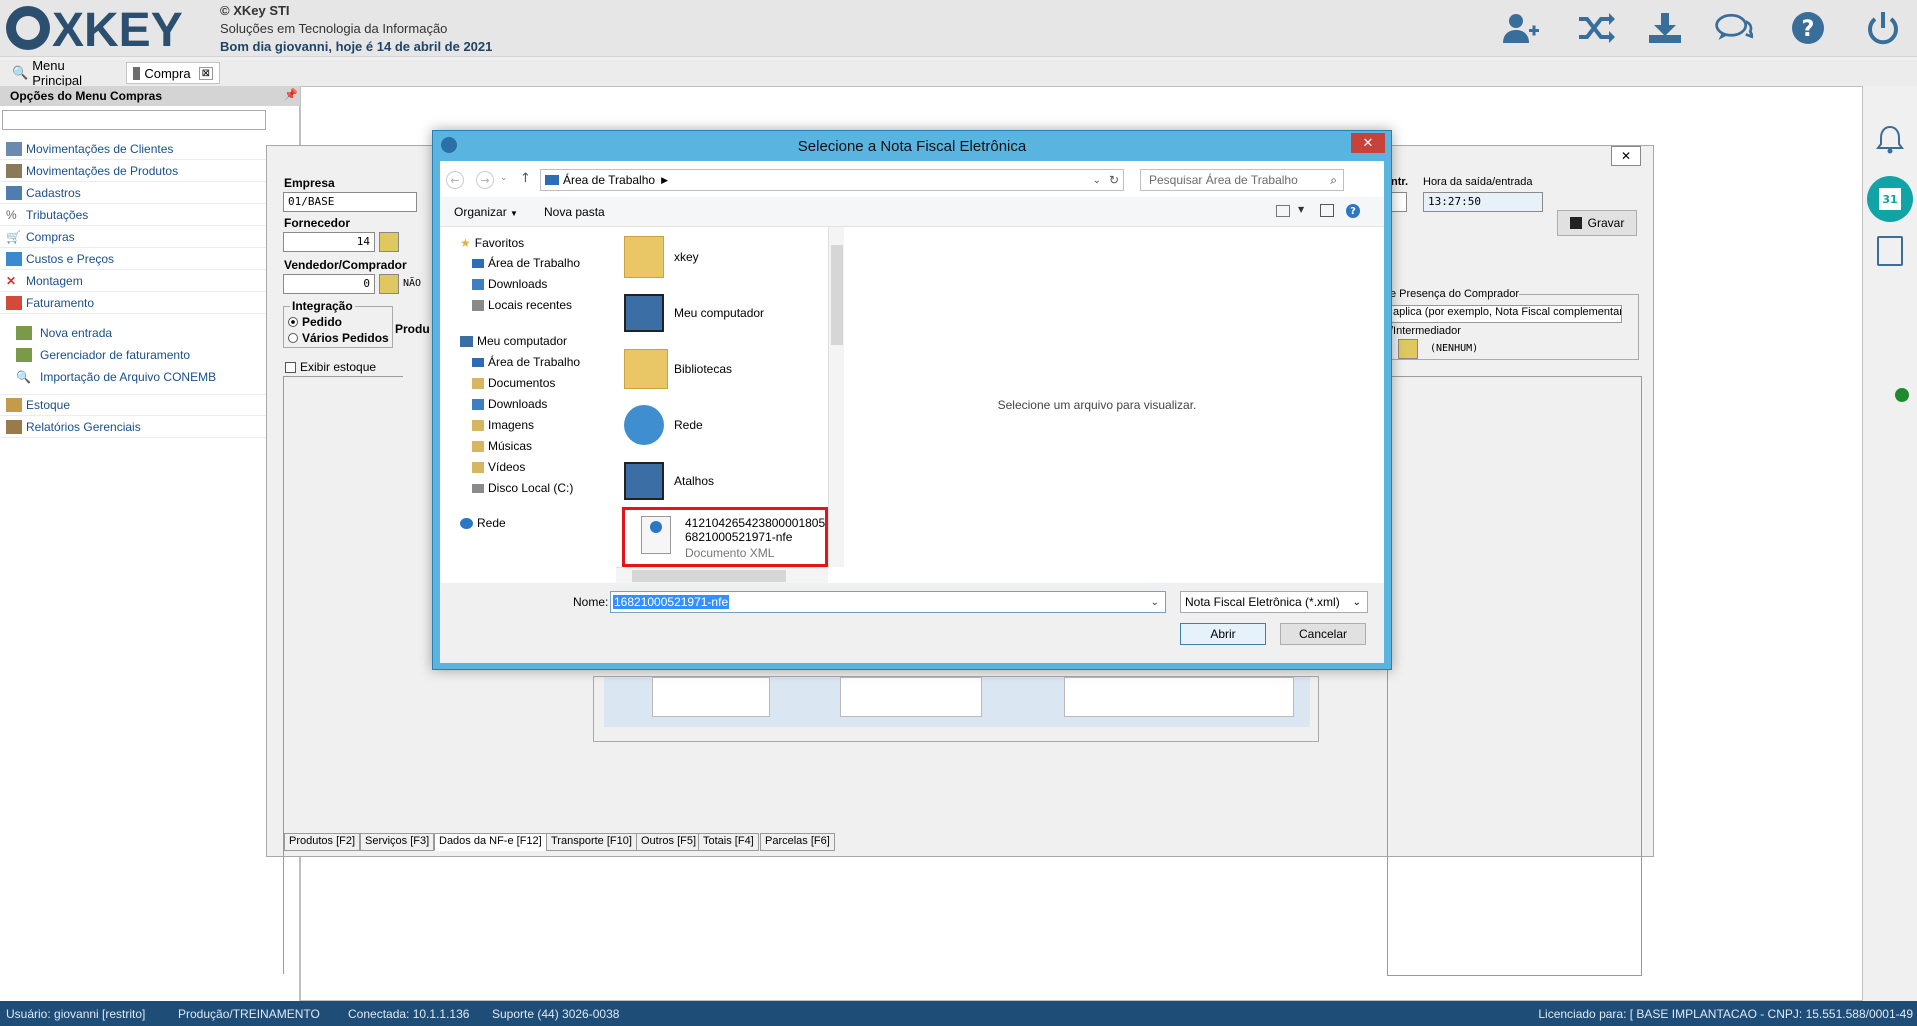  What do you see at coordinates (150, 405) in the screenshot?
I see `sidebar-item-estoque: Estoque` at bounding box center [150, 405].